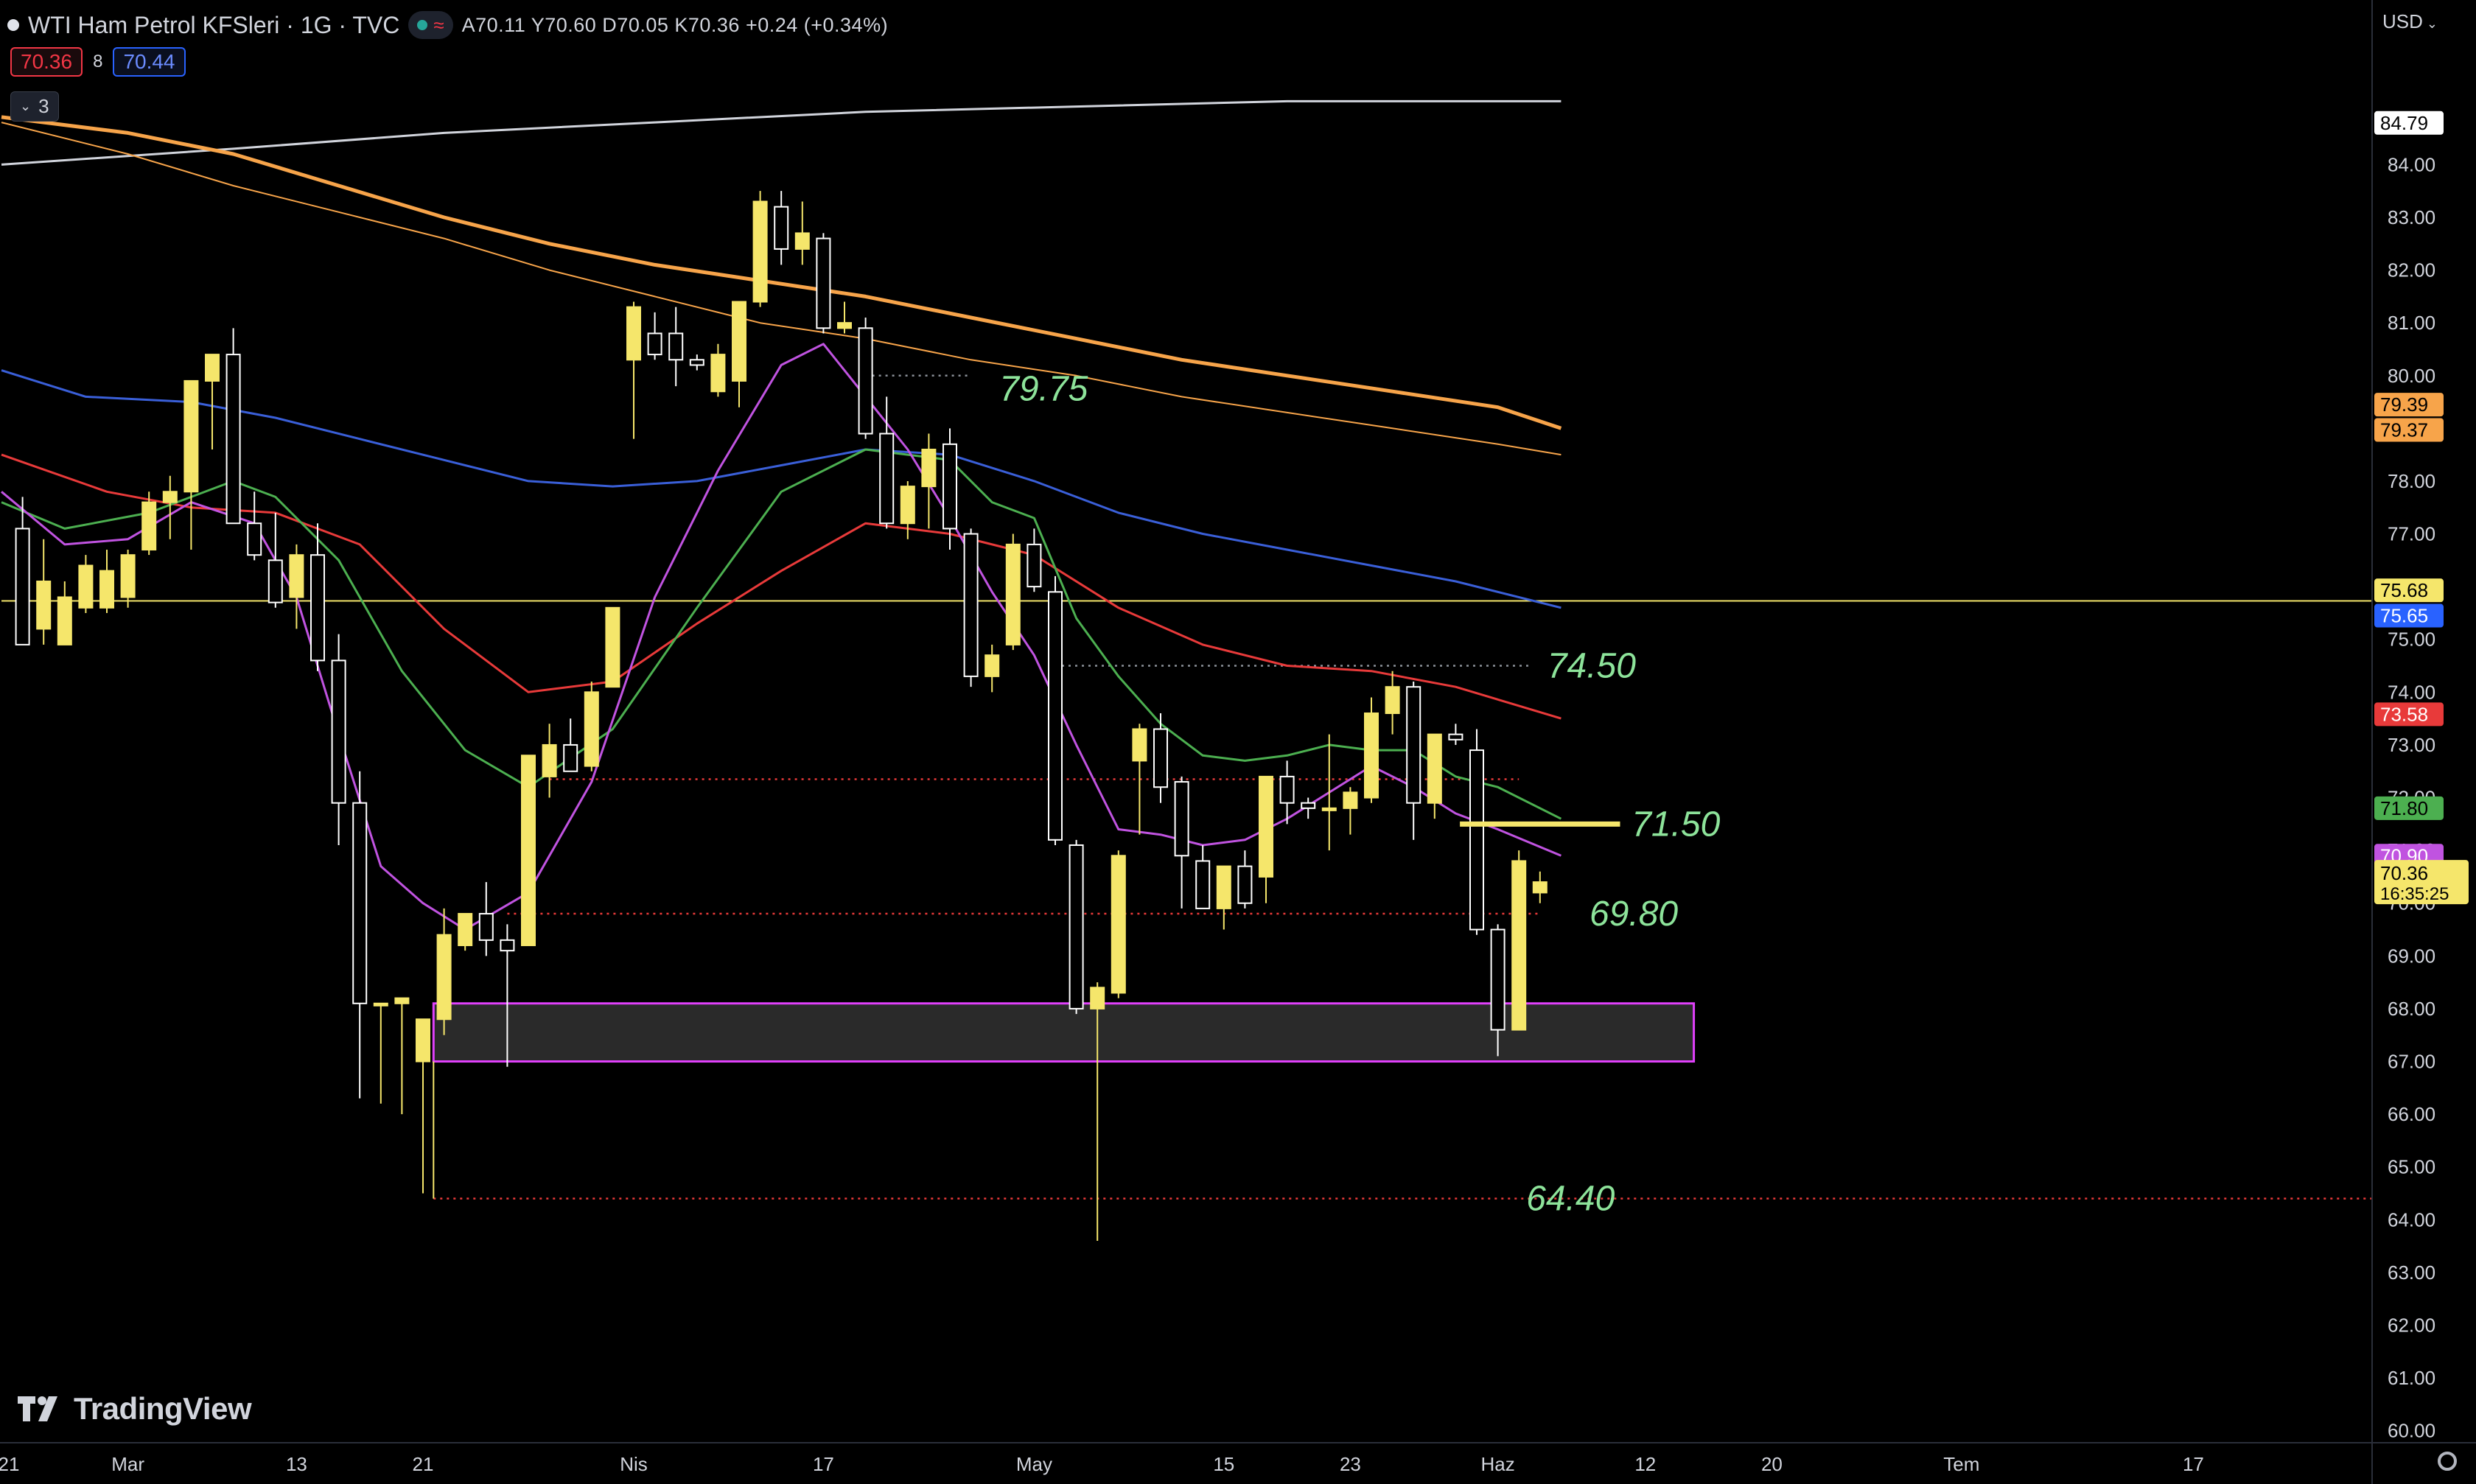  Describe the element at coordinates (1592, 666) in the screenshot. I see `price-annotation: 74.50` at that location.